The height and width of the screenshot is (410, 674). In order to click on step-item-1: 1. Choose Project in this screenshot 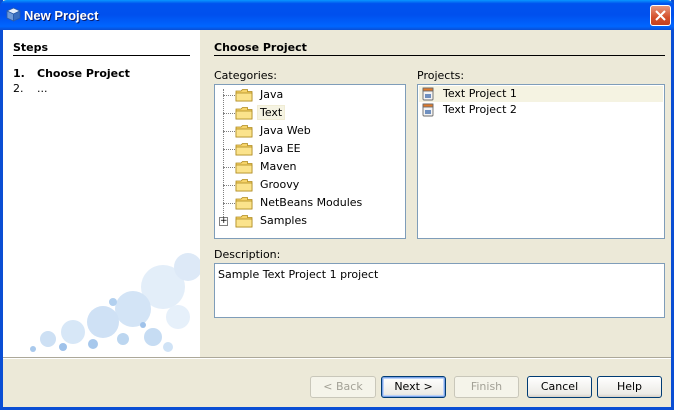, I will do `click(71, 73)`.